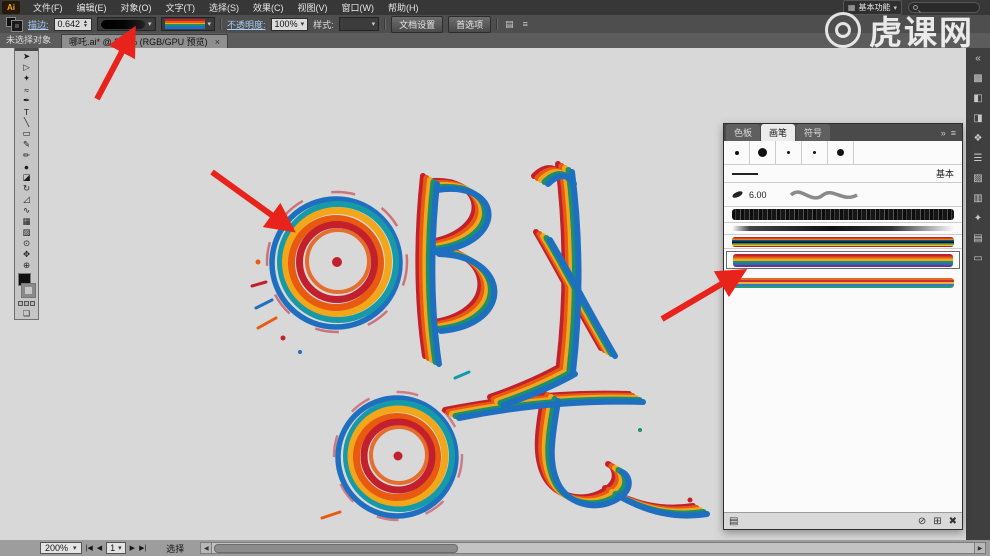  Describe the element at coordinates (978, 58) in the screenshot. I see `collapse-dock-icon: «` at that location.